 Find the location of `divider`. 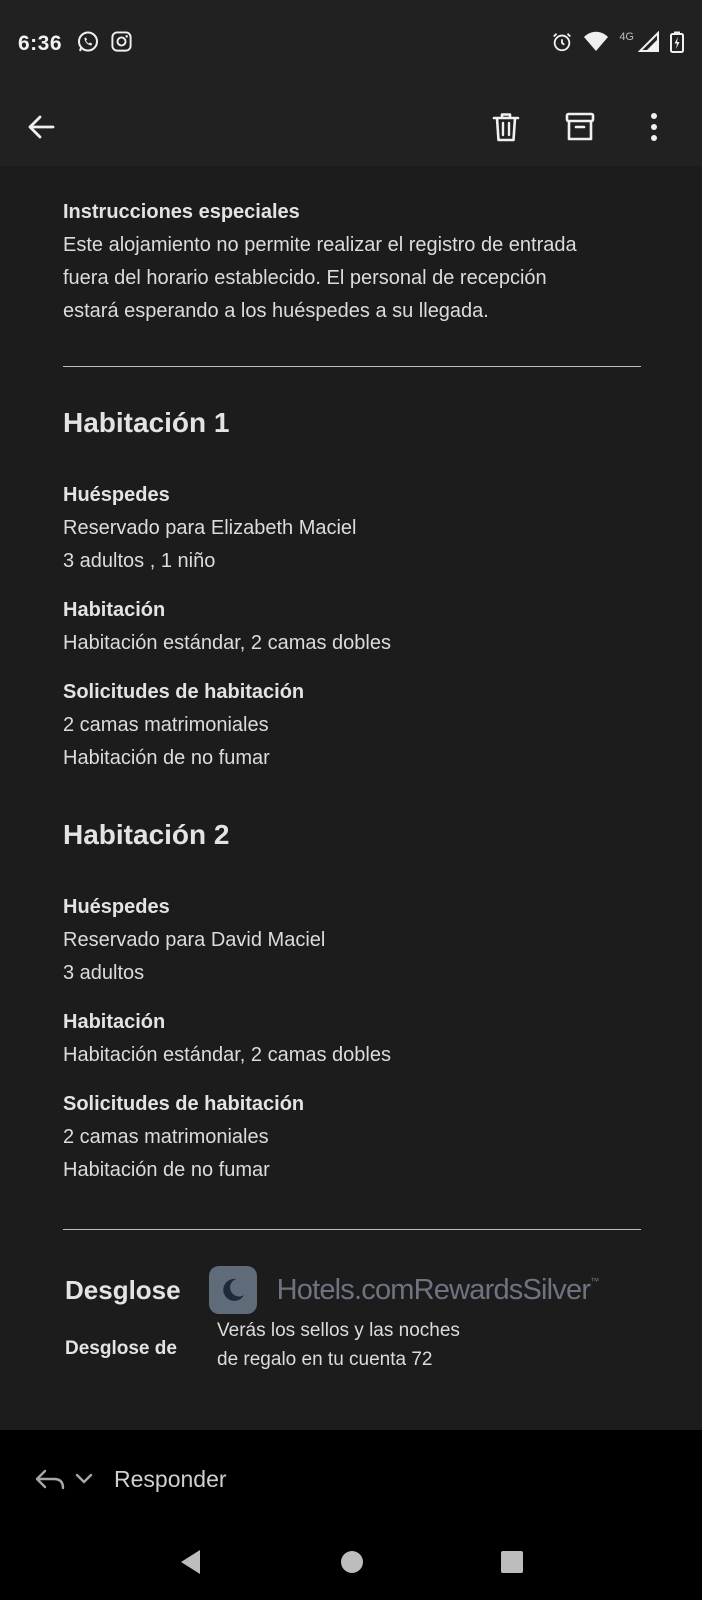

divider is located at coordinates (352, 366).